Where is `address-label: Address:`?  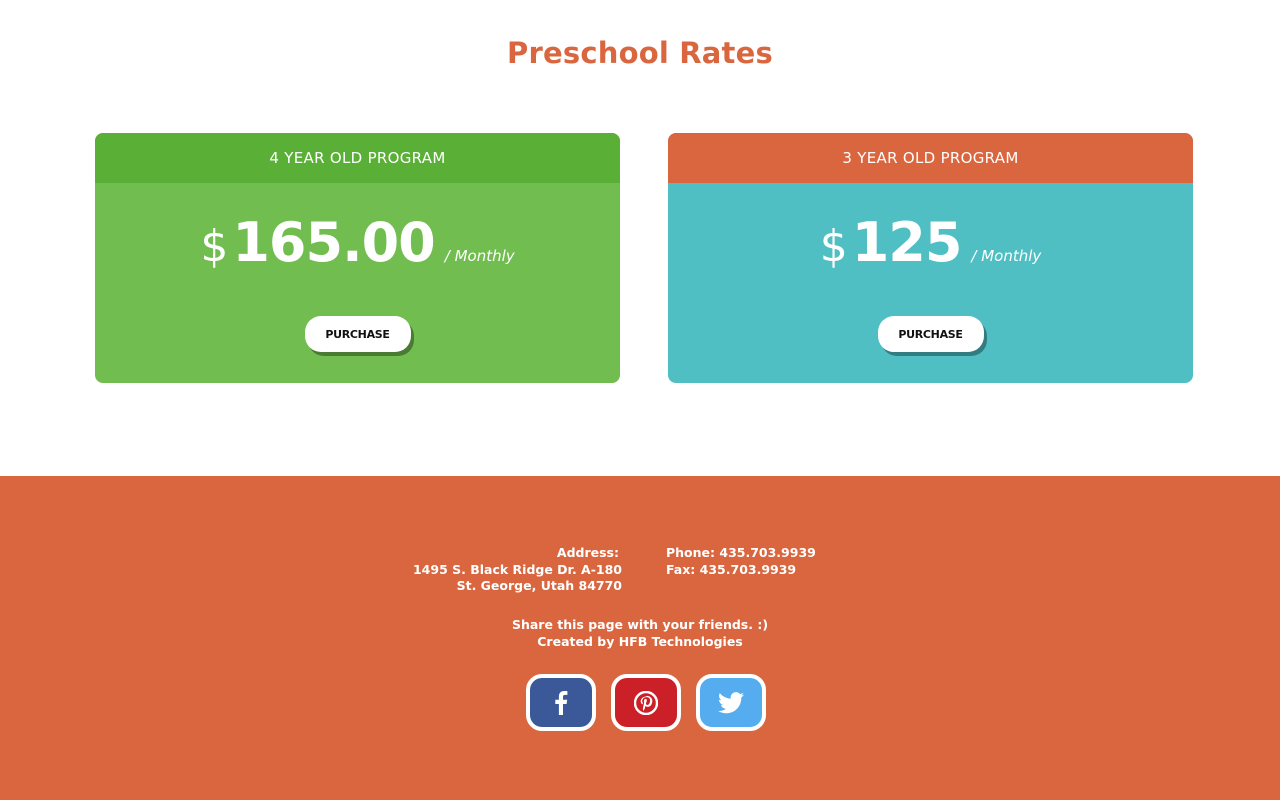 address-label: Address: is located at coordinates (587, 552).